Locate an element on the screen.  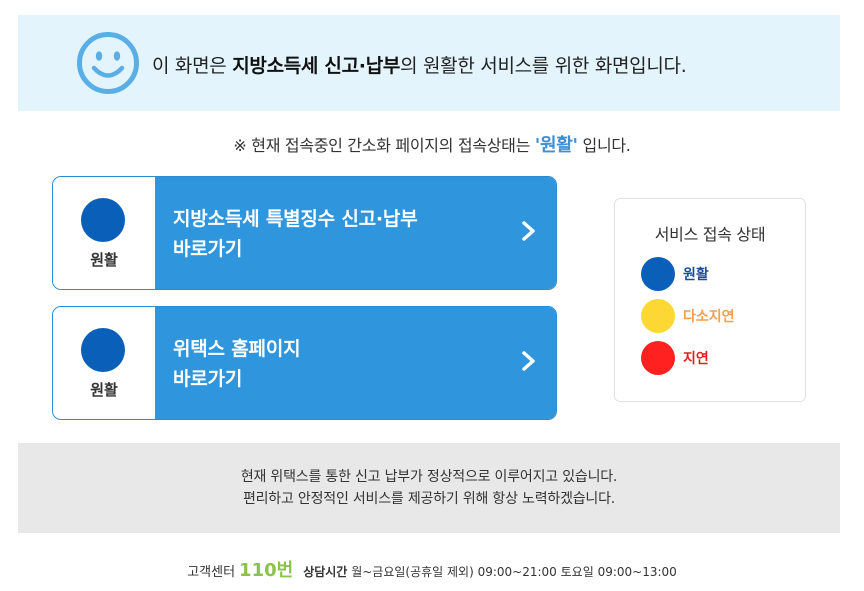
notice-line2: 편리하고 안정적인 서비스를 제공하기 위해 항상 노력하겠습니다. is located at coordinates (429, 499).